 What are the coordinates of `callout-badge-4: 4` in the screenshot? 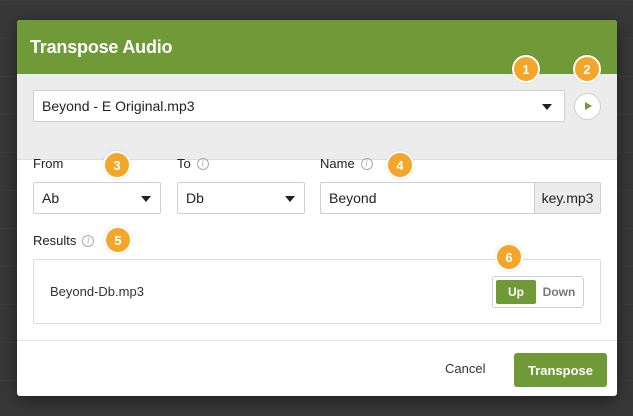 It's located at (400, 165).